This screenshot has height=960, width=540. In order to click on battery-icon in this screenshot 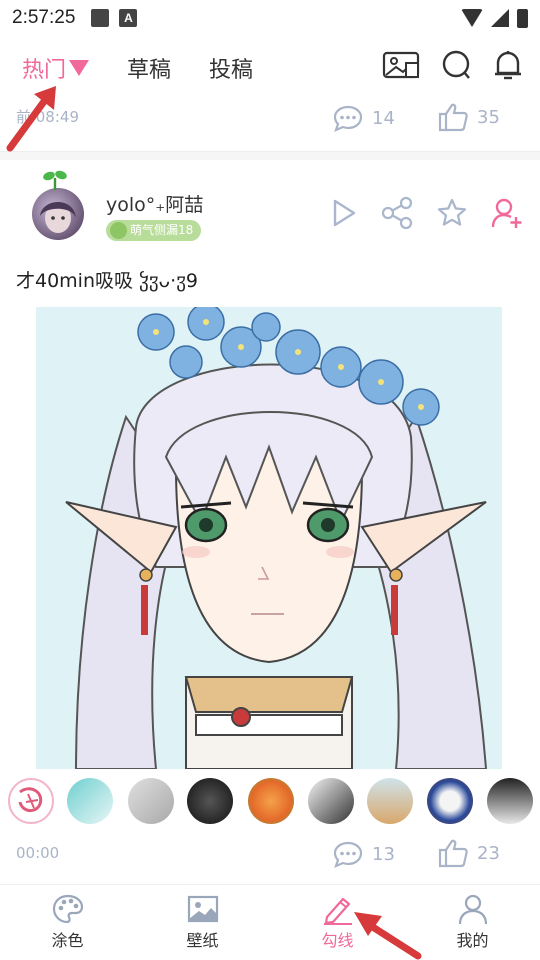, I will do `click(522, 18)`.